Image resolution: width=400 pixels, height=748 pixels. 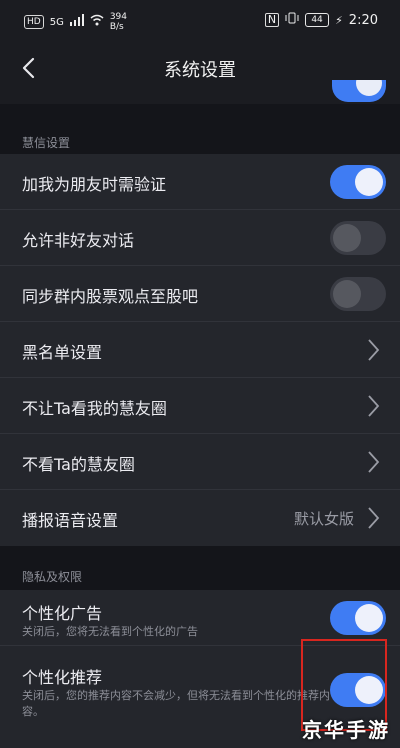 I want to click on section-header-privacy: 隐私及权限, so click(x=200, y=568).